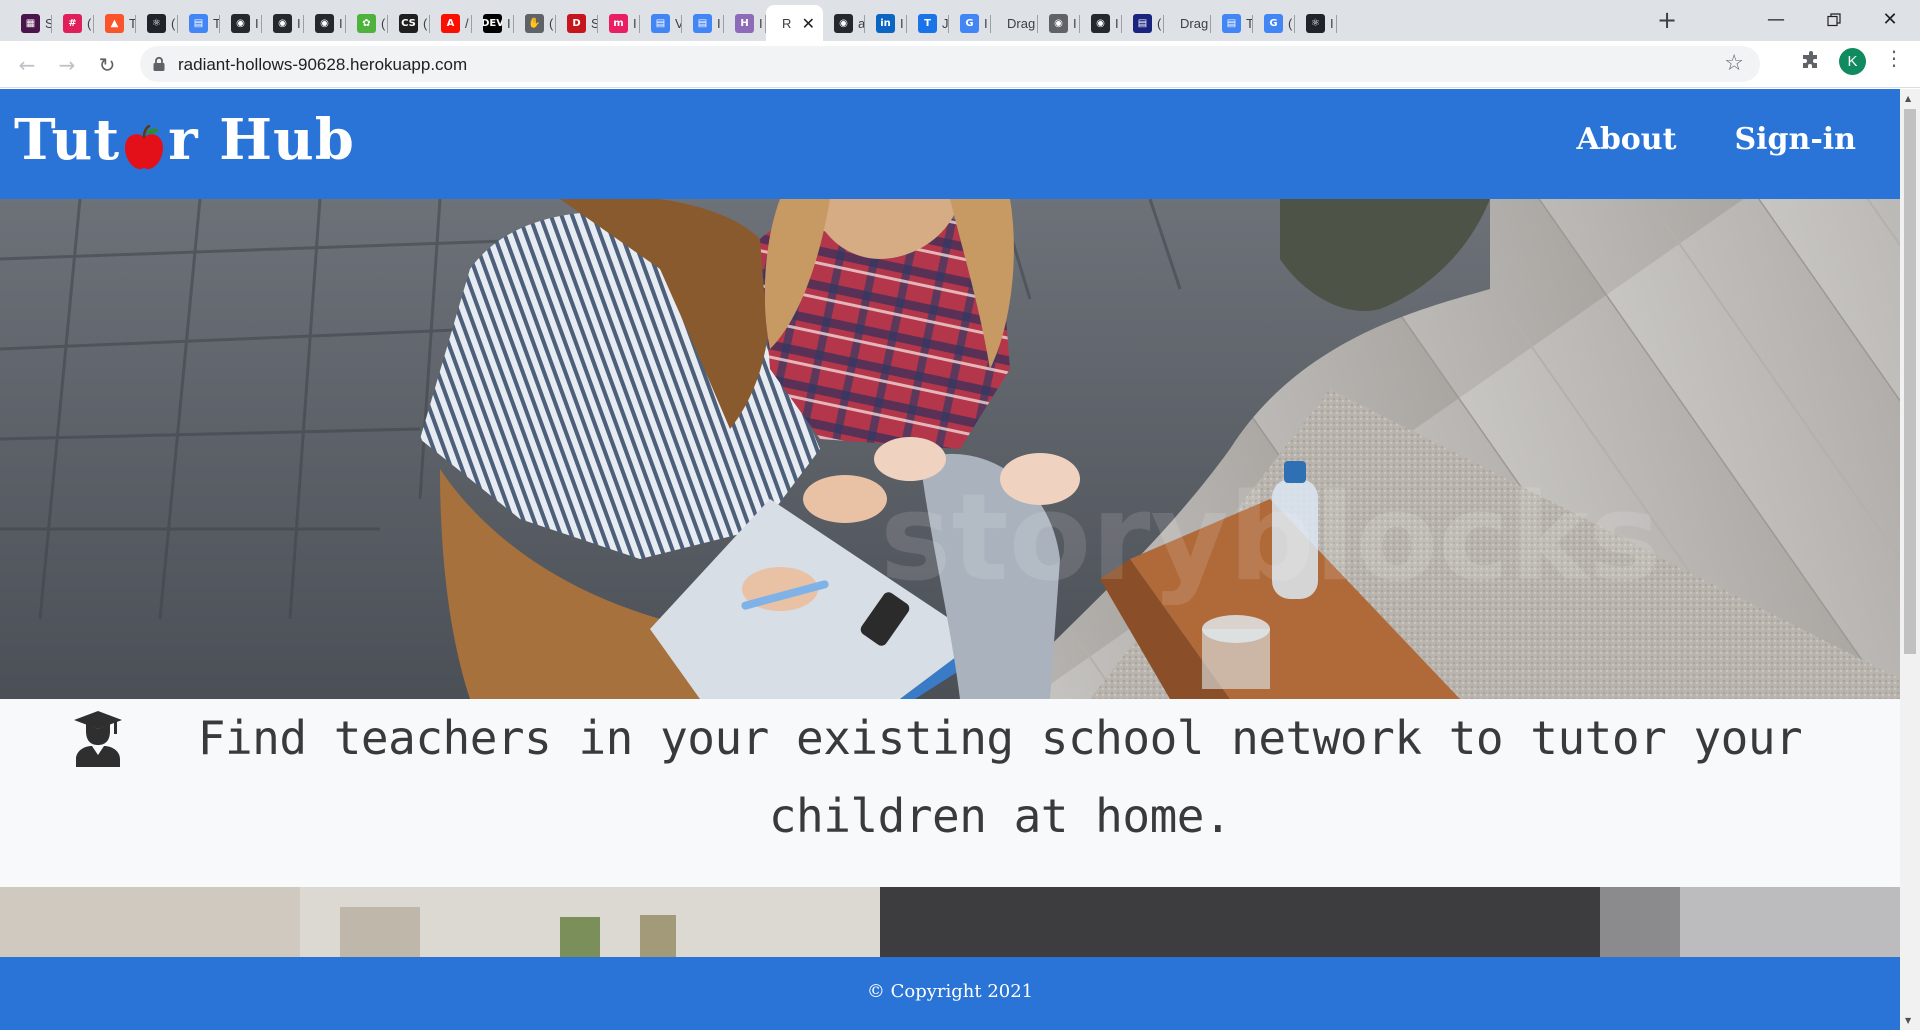 This screenshot has width=1920, height=1030. Describe the element at coordinates (787, 23) in the screenshot. I see `tab-title: R` at that location.